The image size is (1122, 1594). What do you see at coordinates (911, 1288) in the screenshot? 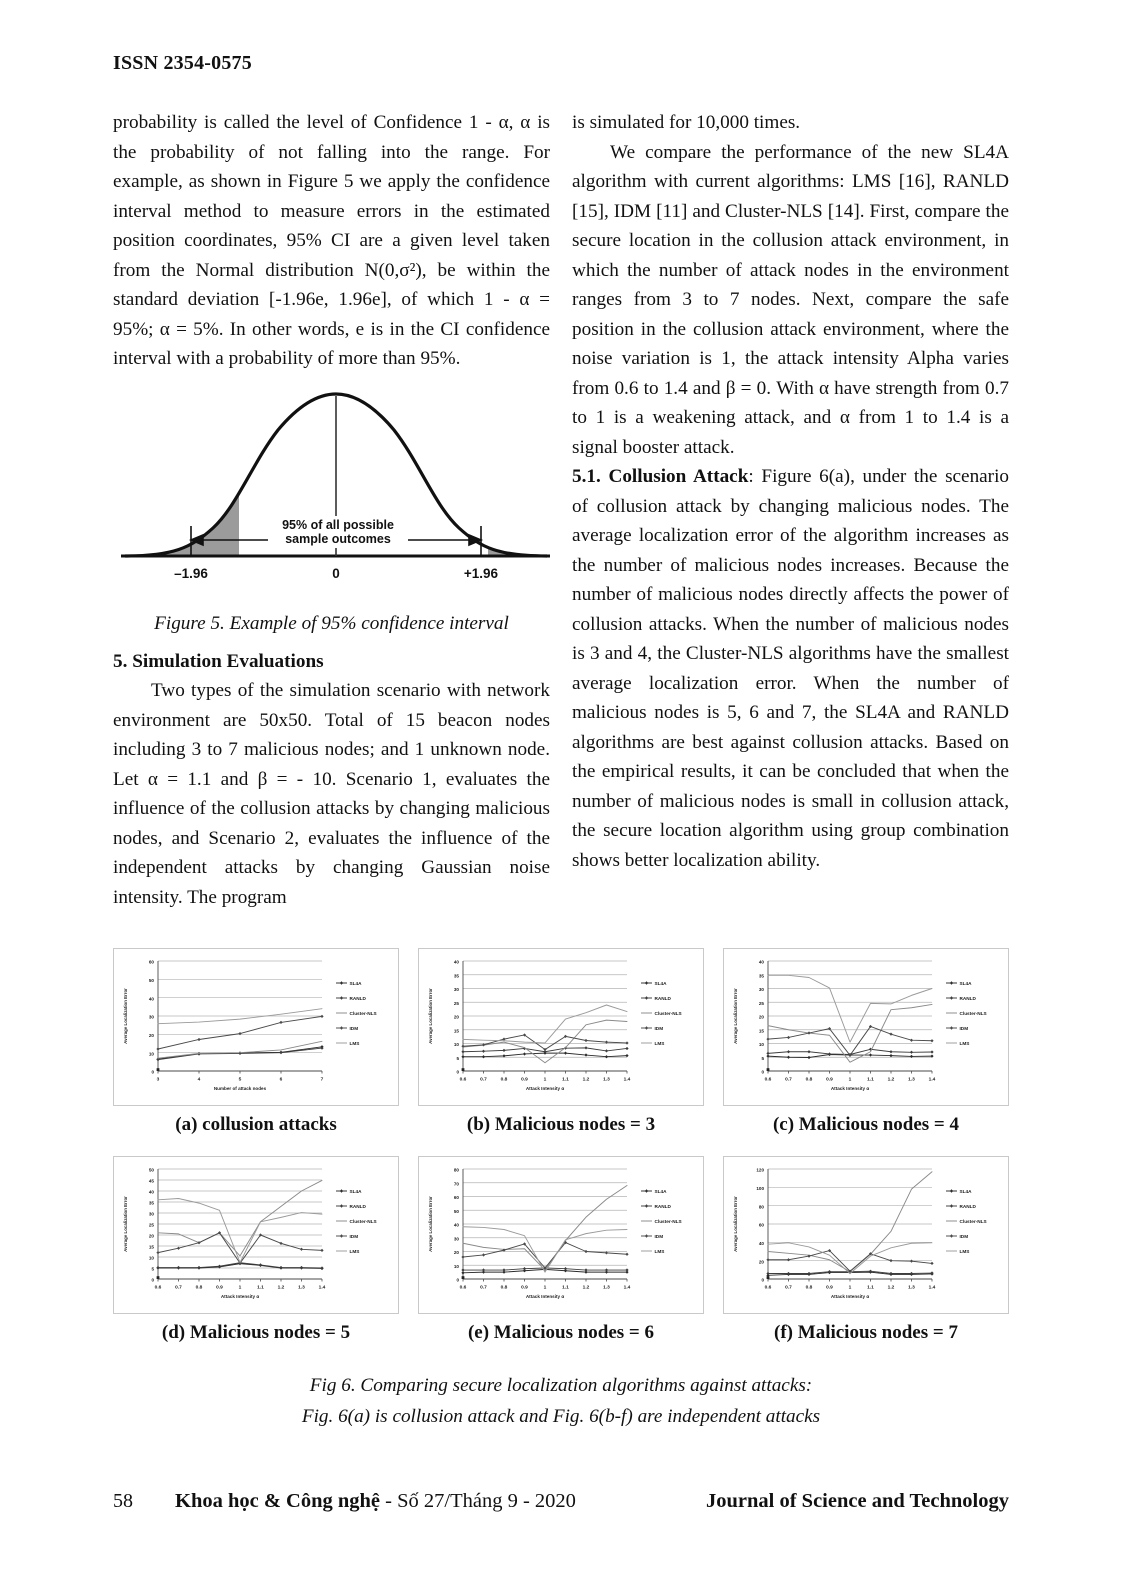
I see `svg-text: 1.3` at bounding box center [911, 1288].